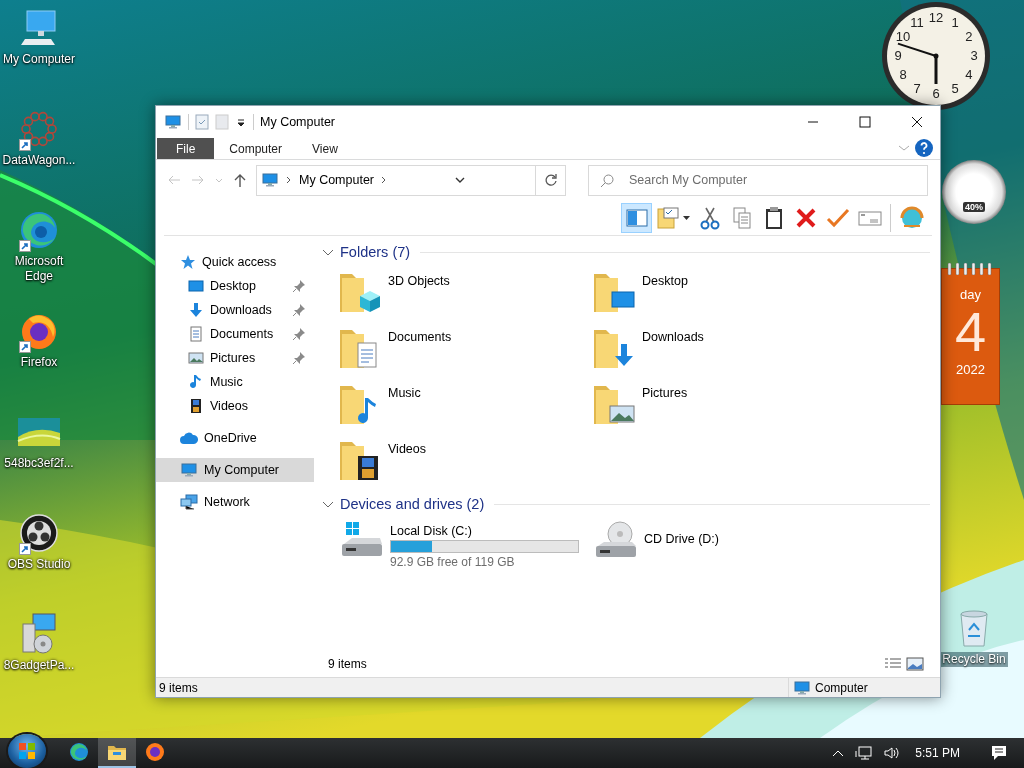 Image resolution: width=1024 pixels, height=768 pixels. I want to click on desktop-icon-label: My Computer, so click(39, 59).